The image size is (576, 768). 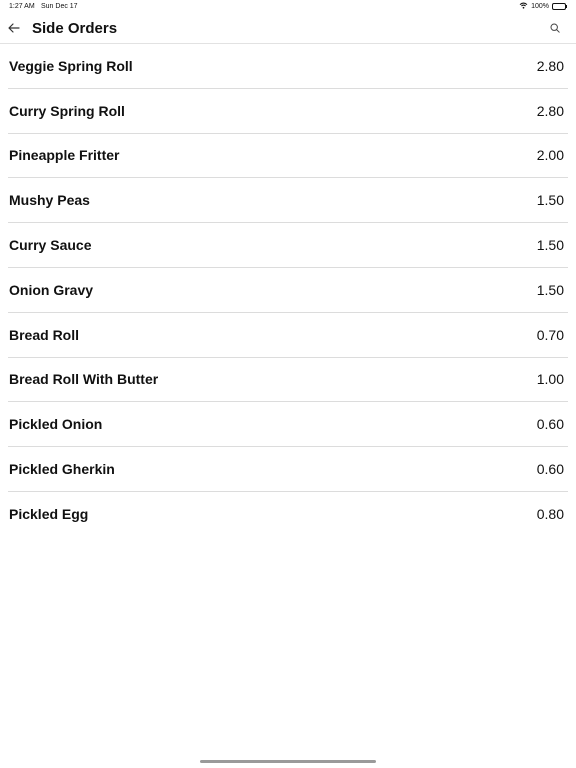 I want to click on status-time: 1:27 AM, so click(x=22, y=6).